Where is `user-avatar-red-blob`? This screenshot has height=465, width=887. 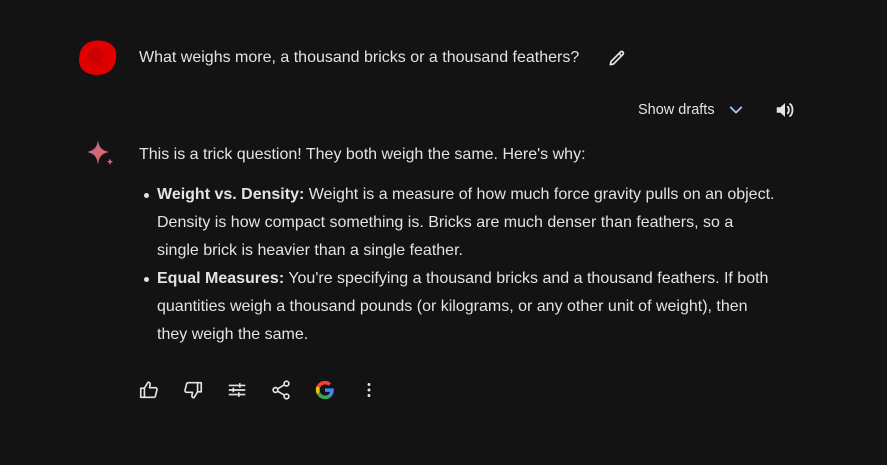
user-avatar-red-blob is located at coordinates (98, 57).